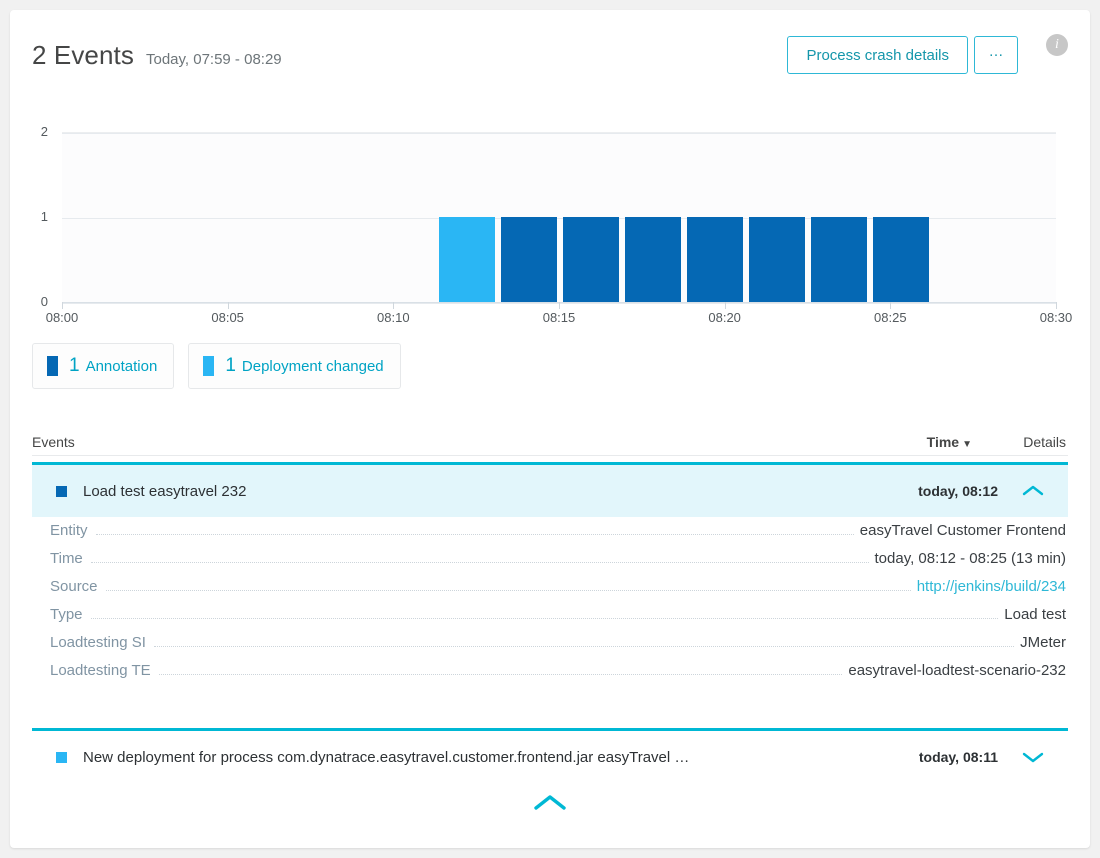  Describe the element at coordinates (550, 803) in the screenshot. I see `collapse-all-button` at that location.